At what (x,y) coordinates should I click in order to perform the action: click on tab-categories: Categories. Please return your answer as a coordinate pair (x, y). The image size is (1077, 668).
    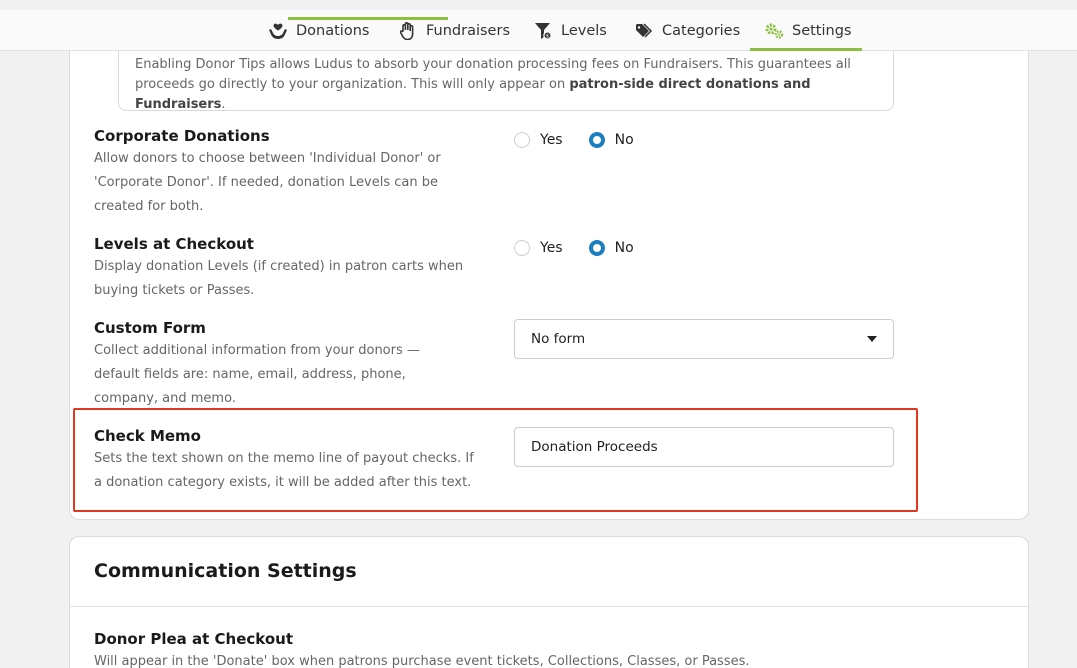
    Looking at the image, I should click on (687, 30).